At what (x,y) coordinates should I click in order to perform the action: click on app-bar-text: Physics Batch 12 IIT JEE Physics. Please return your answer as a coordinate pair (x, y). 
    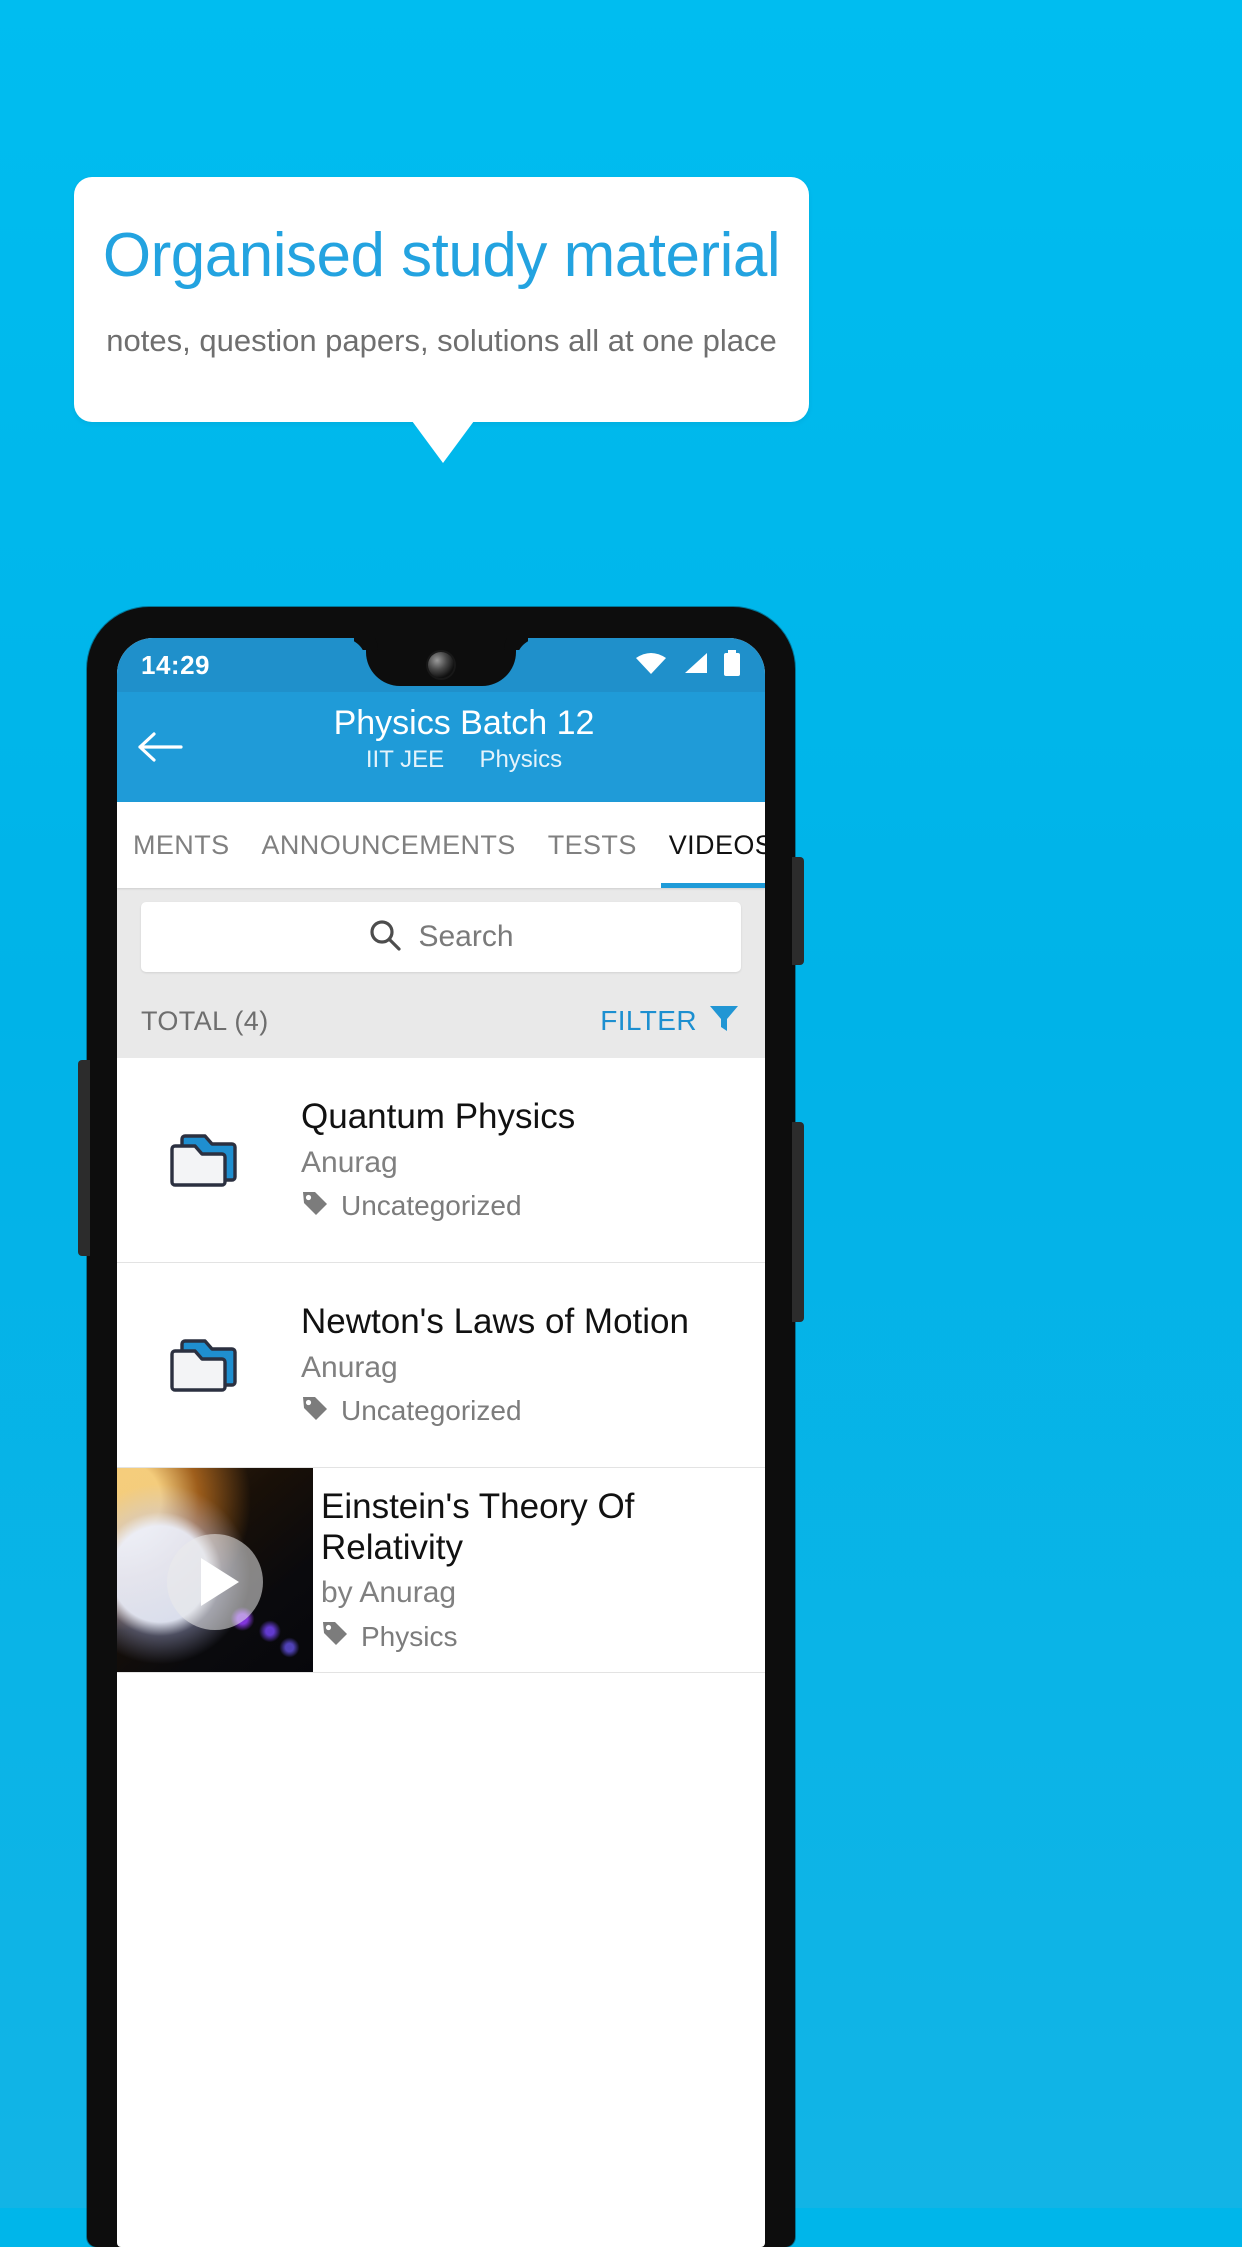
    Looking at the image, I should click on (464, 733).